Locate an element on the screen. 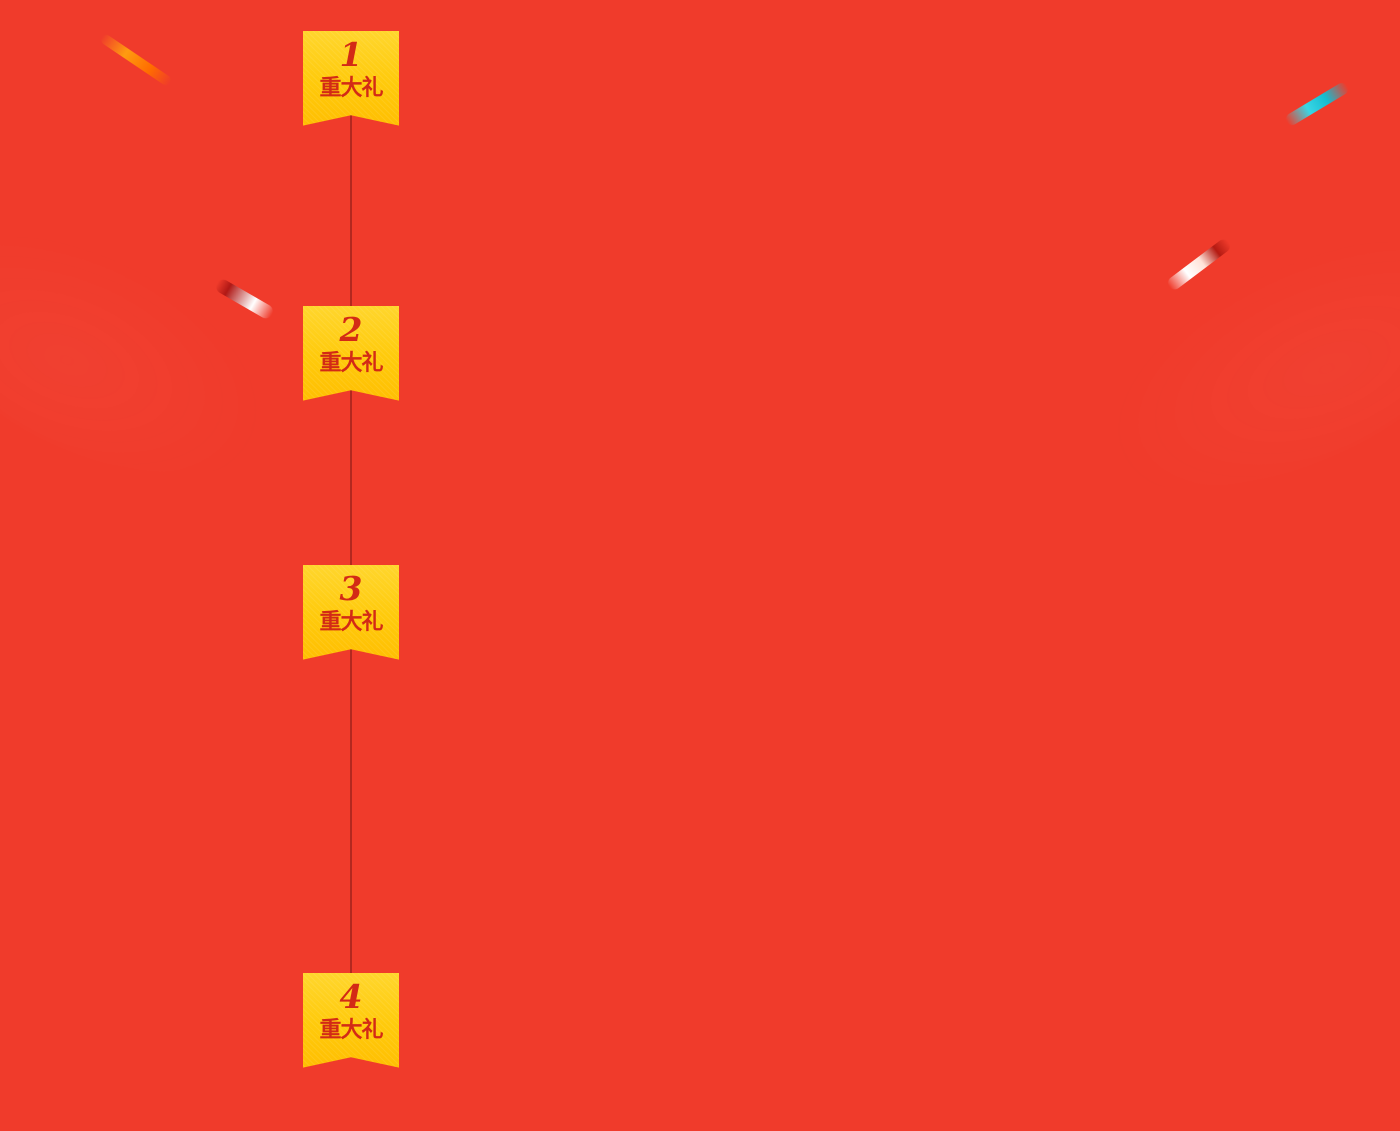 The image size is (1400, 1131). timeline-line is located at coordinates (351, 552).